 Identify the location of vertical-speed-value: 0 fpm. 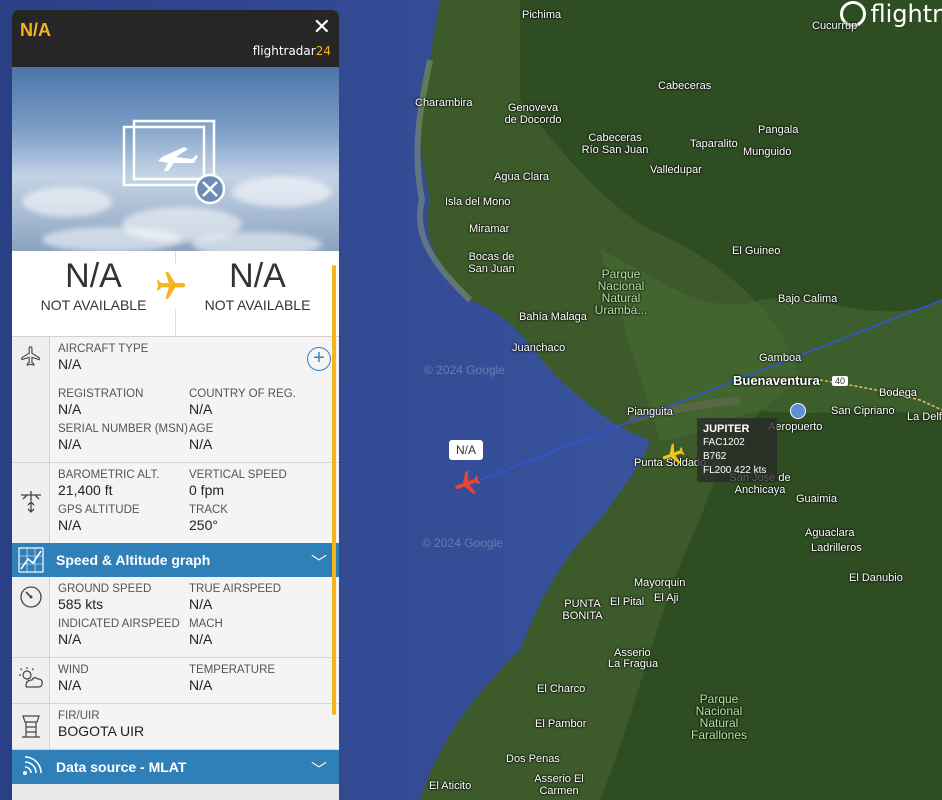
(207, 490).